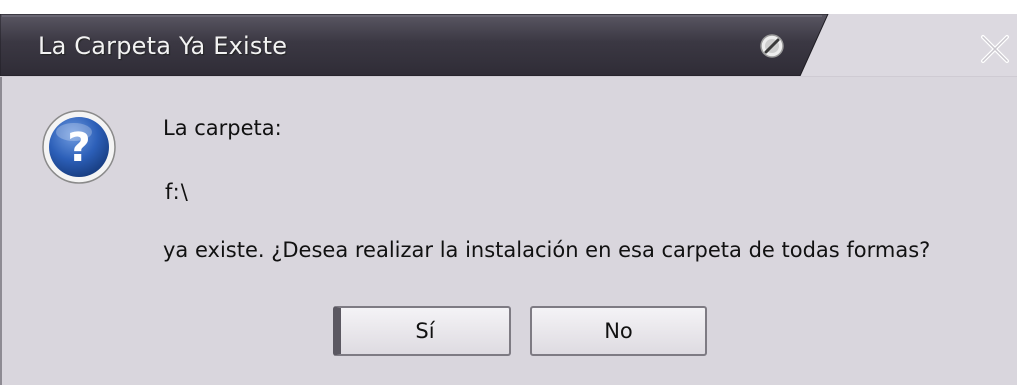  What do you see at coordinates (772, 46) in the screenshot?
I see `pin-icon` at bounding box center [772, 46].